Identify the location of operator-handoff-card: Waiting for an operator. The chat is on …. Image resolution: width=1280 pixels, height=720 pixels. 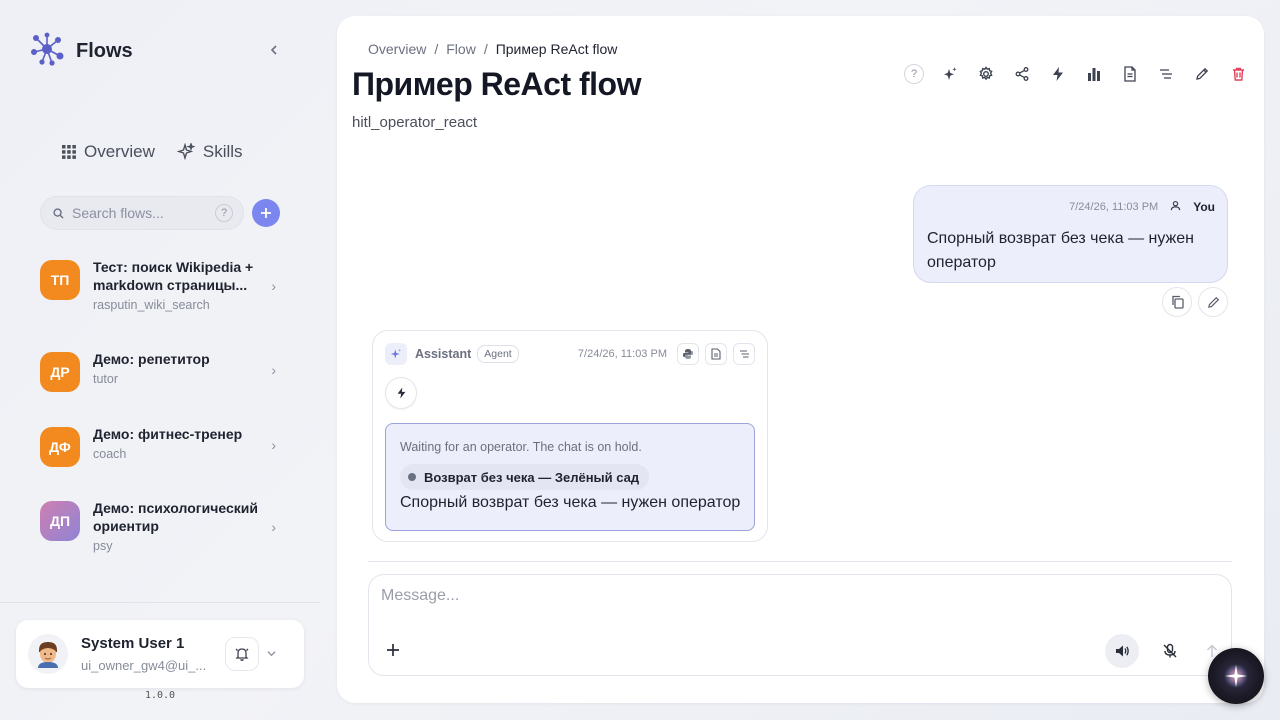
(570, 477).